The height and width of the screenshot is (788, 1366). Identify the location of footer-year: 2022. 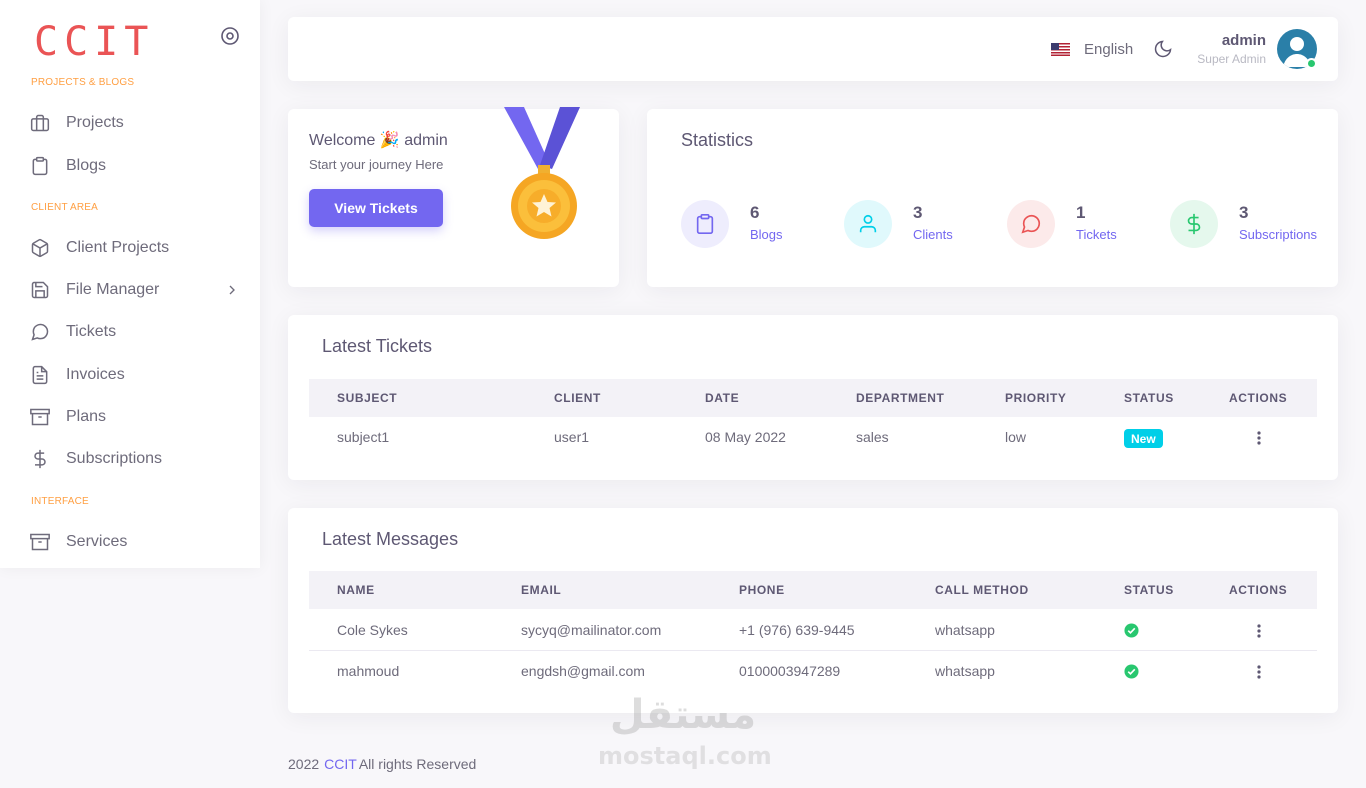
(304, 764).